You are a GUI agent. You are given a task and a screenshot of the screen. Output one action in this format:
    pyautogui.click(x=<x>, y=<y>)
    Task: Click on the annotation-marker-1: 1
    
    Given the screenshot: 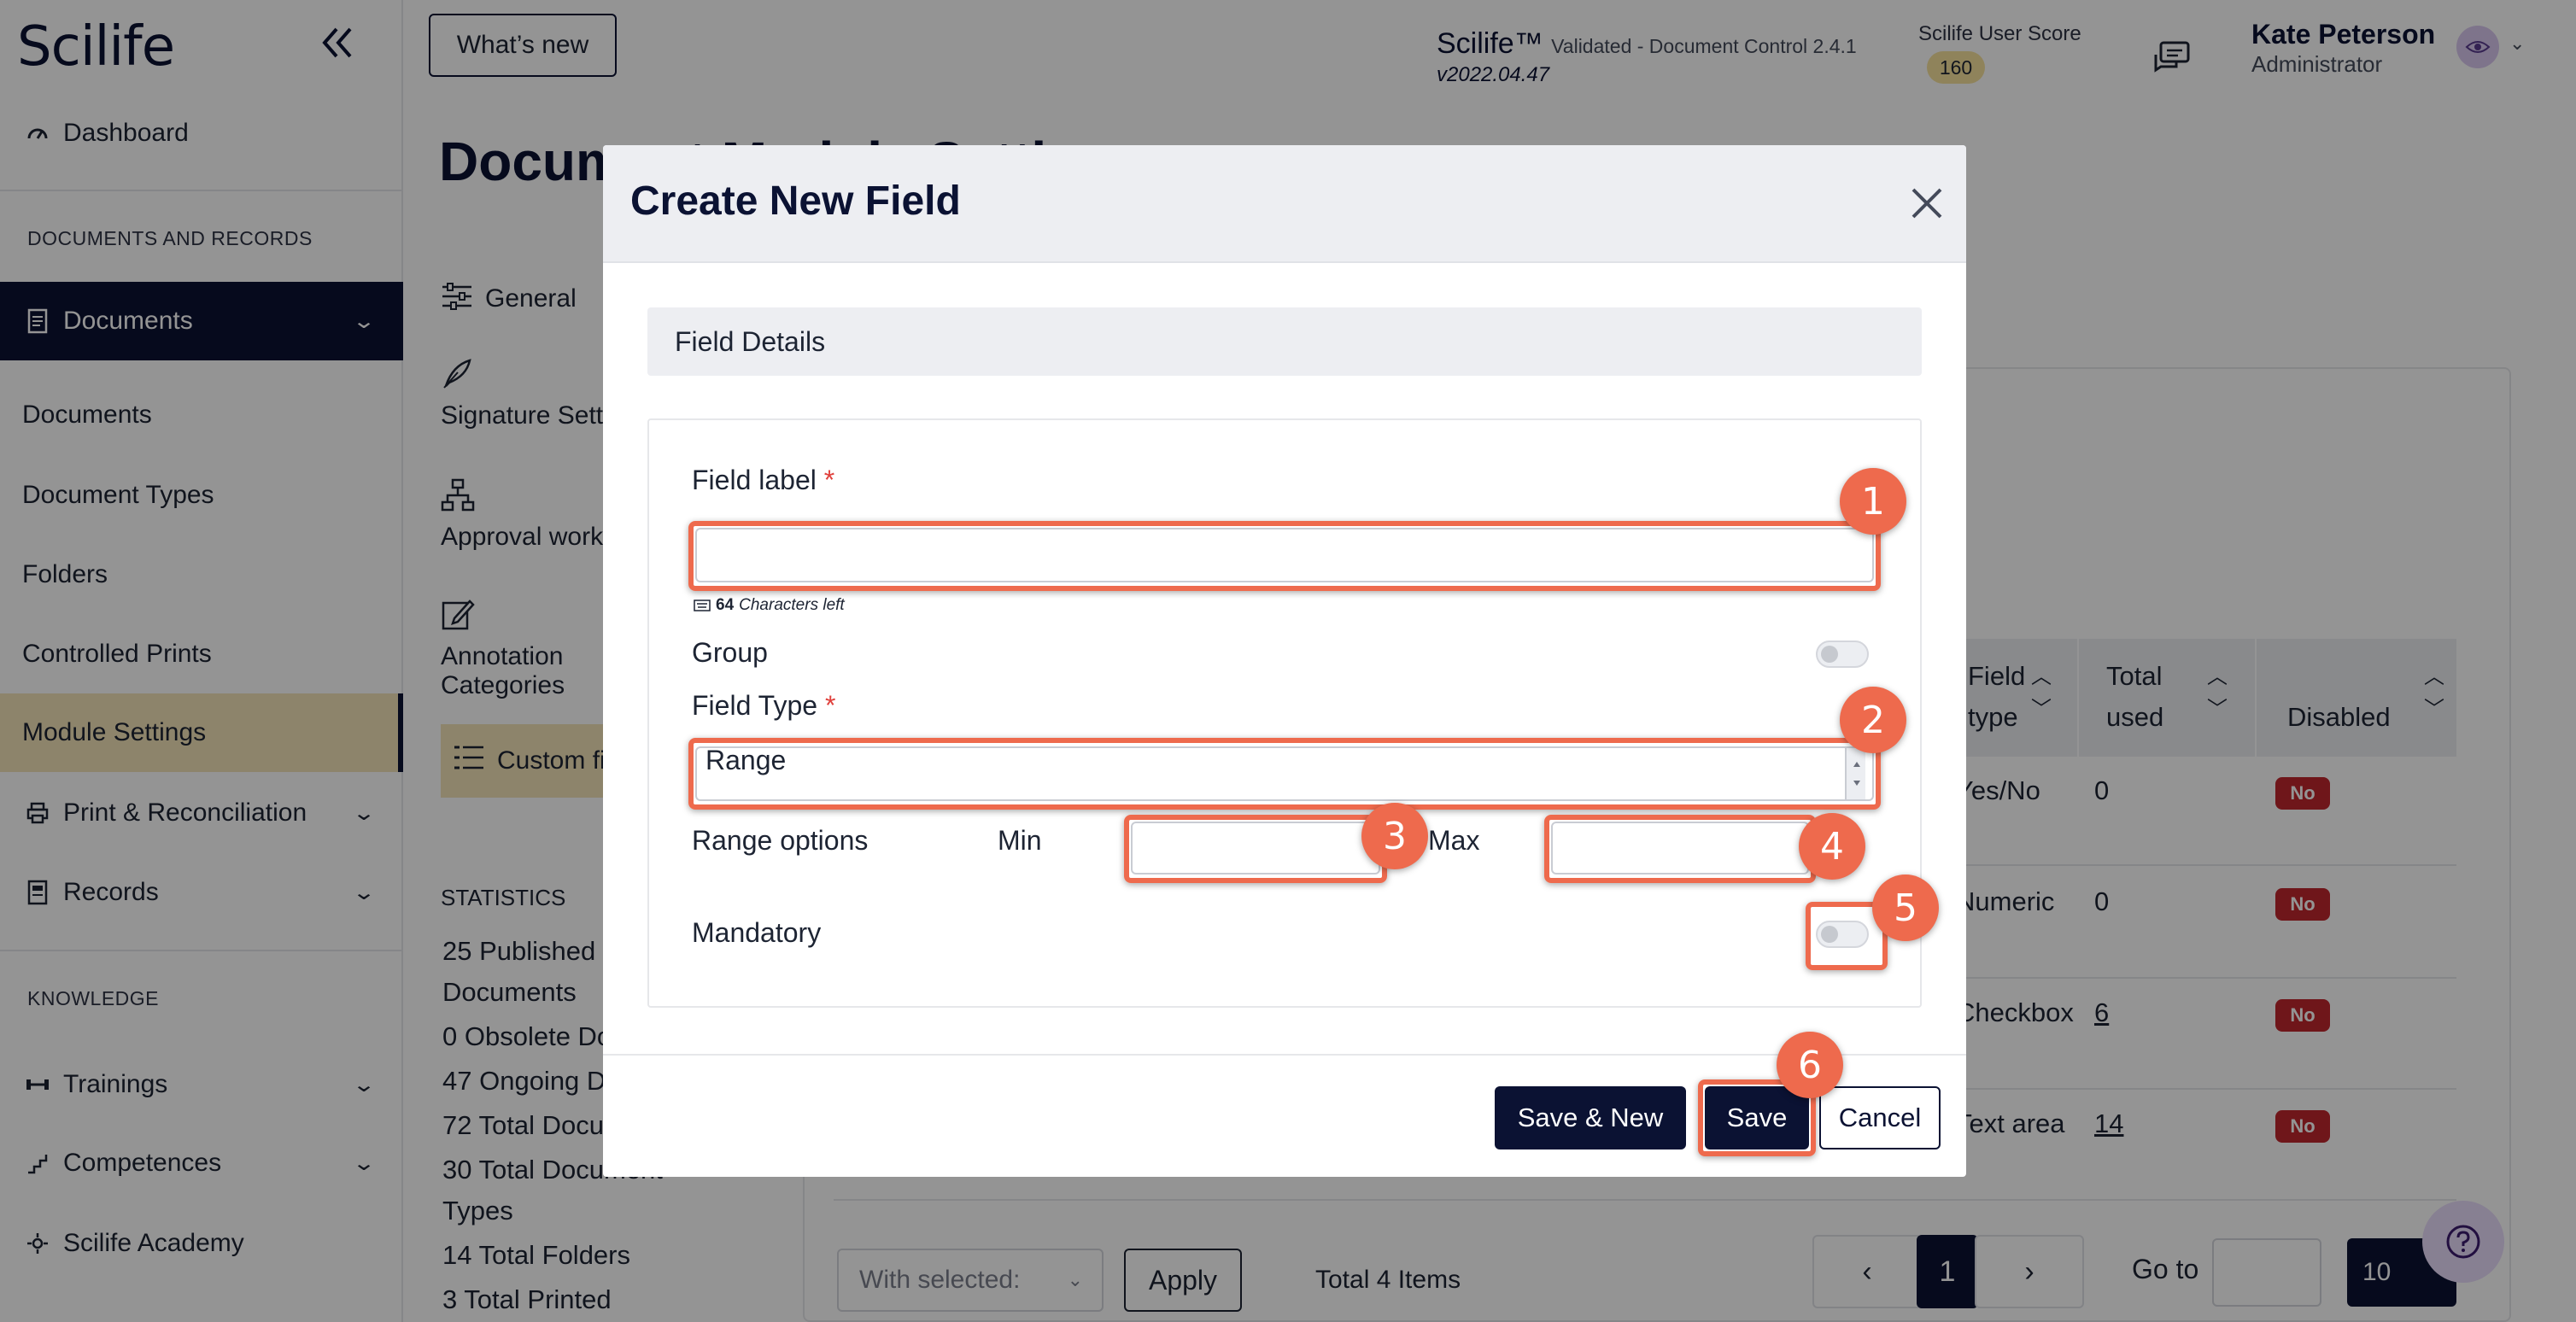 What is the action you would take?
    pyautogui.click(x=1873, y=501)
    